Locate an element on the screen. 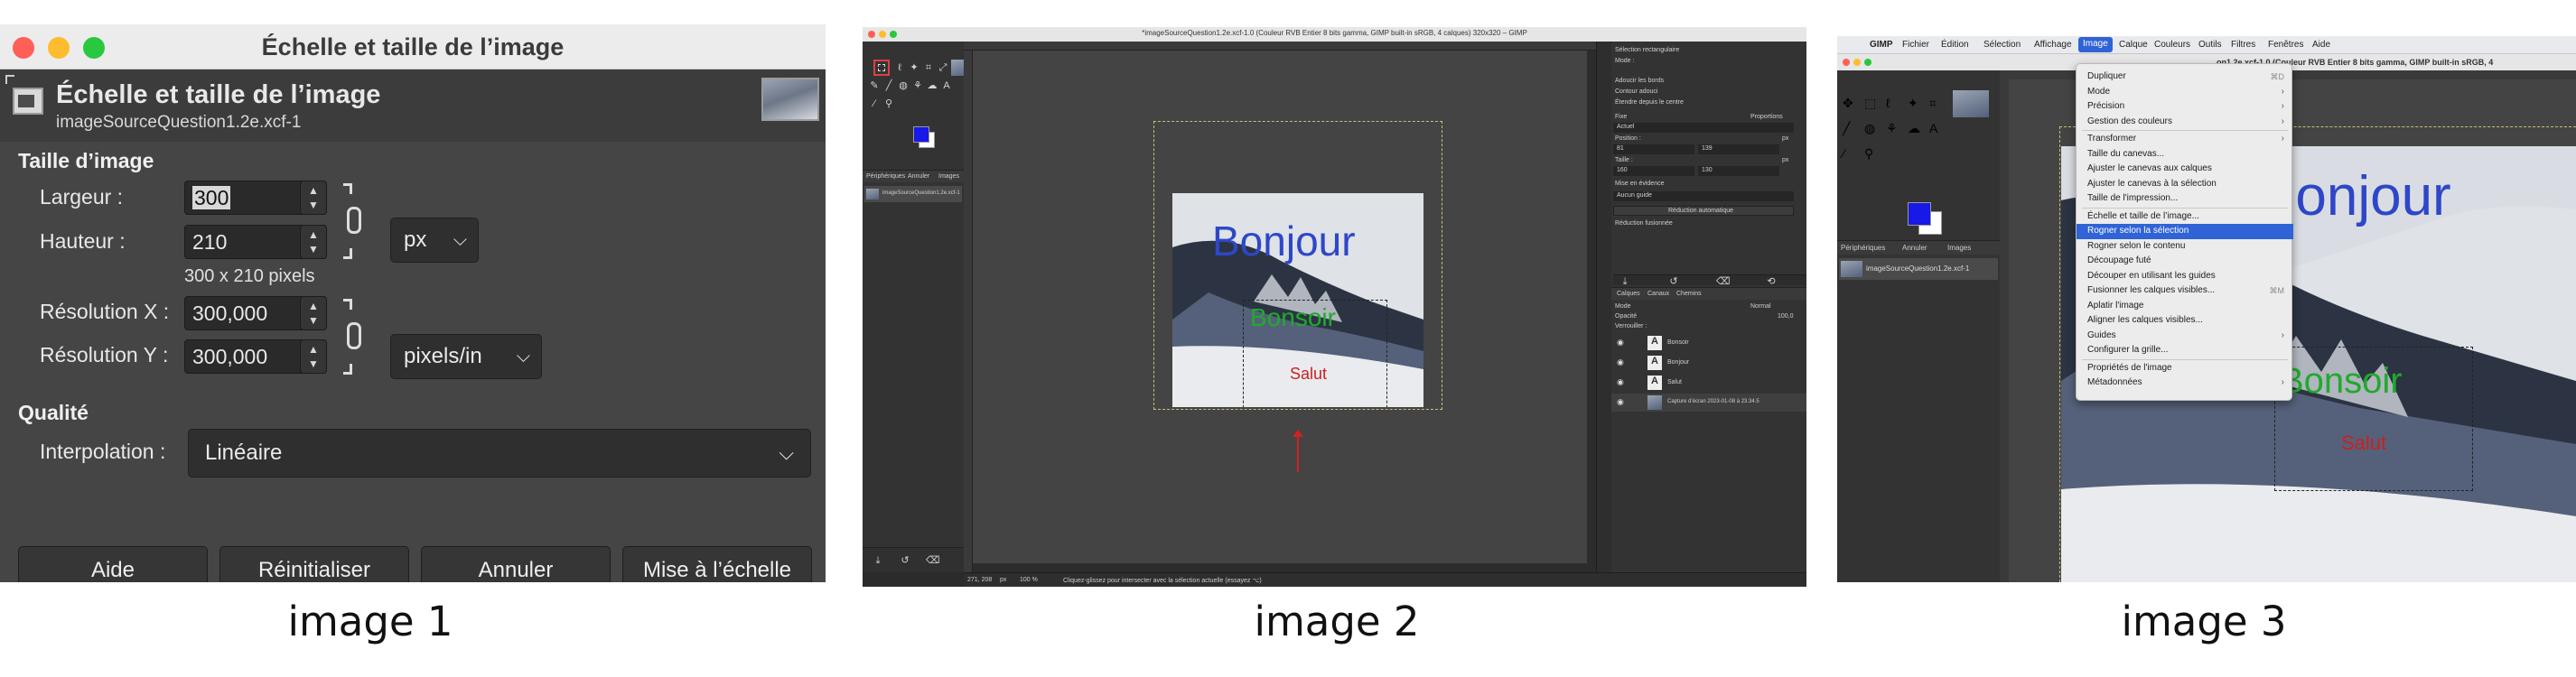  menu-item: Gestion des couleurs › is located at coordinates (2185, 122).